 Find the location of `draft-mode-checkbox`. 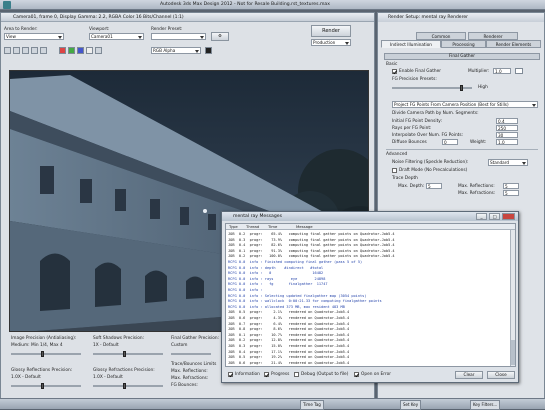

draft-mode-checkbox is located at coordinates (394, 170).